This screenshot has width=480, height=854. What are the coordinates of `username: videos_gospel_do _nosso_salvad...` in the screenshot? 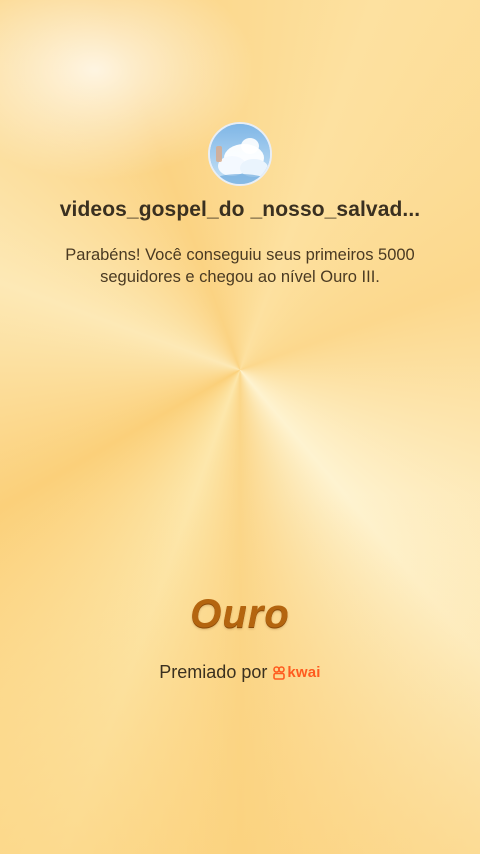 It's located at (240, 209).